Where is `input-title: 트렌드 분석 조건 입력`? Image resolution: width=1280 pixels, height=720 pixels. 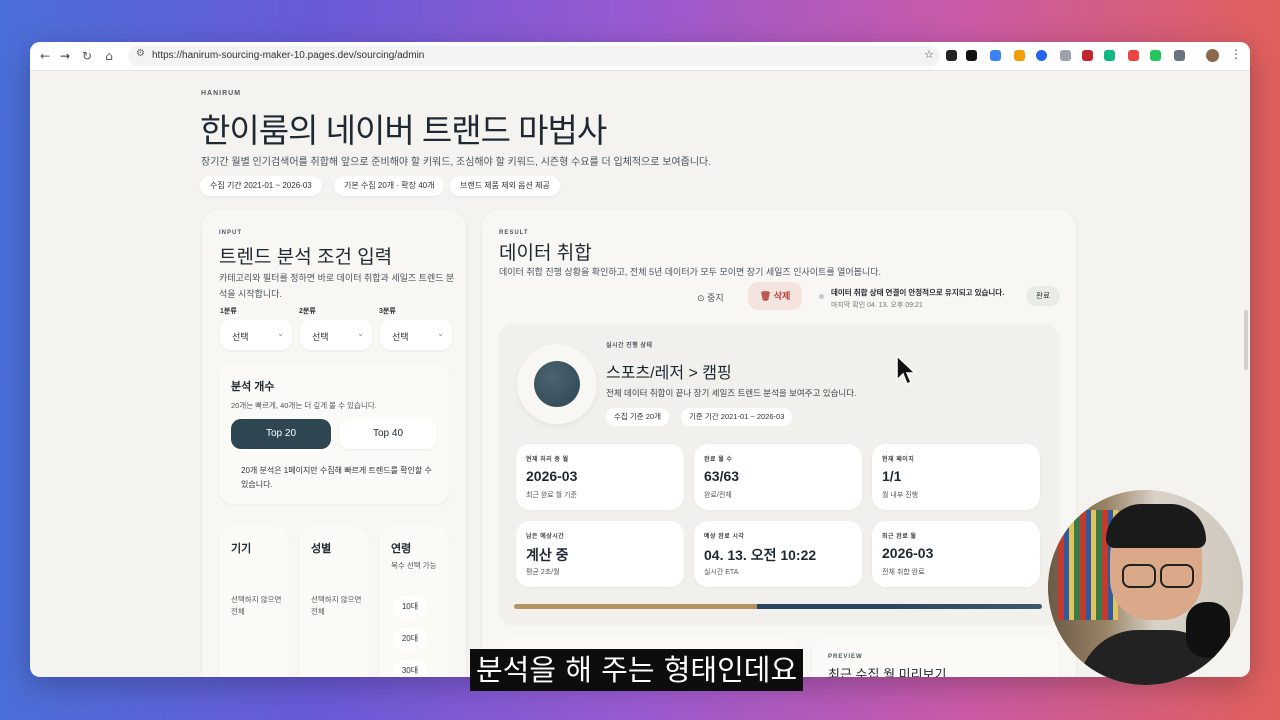
input-title: 트렌드 분석 조건 입력 is located at coordinates (306, 257).